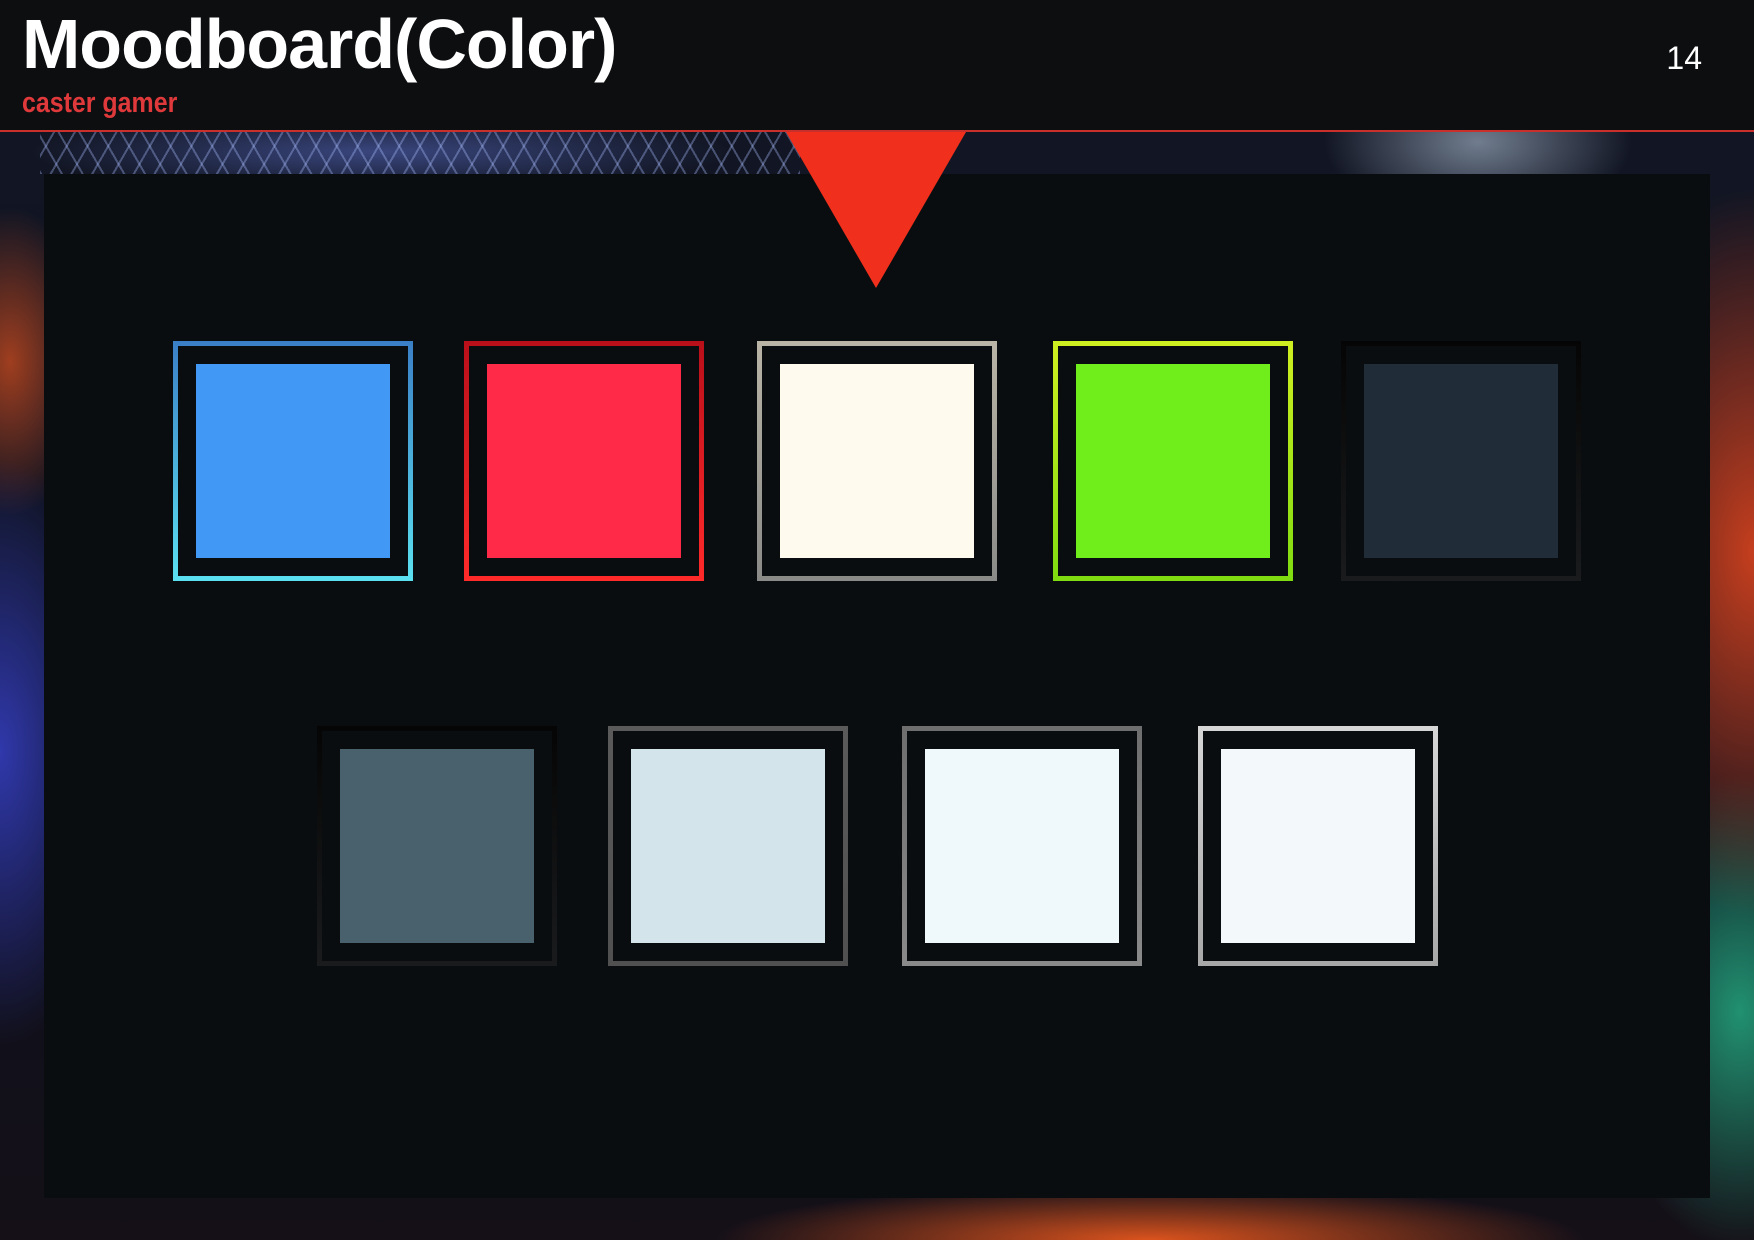  I want to click on slide-header: Moodboard(Color) caster gamer 14, so click(877, 66).